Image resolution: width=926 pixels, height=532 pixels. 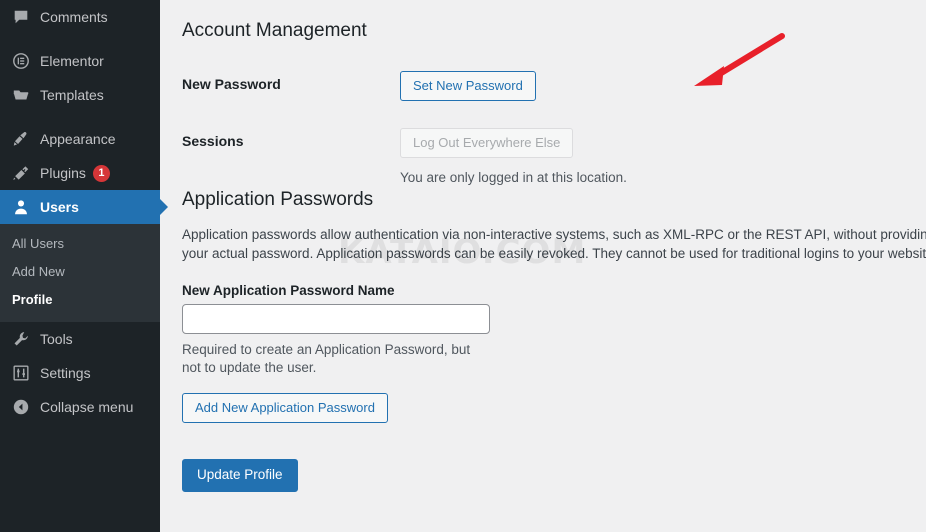 I want to click on sidebar-item-collapse-menu: Collapse menu, so click(x=80, y=407).